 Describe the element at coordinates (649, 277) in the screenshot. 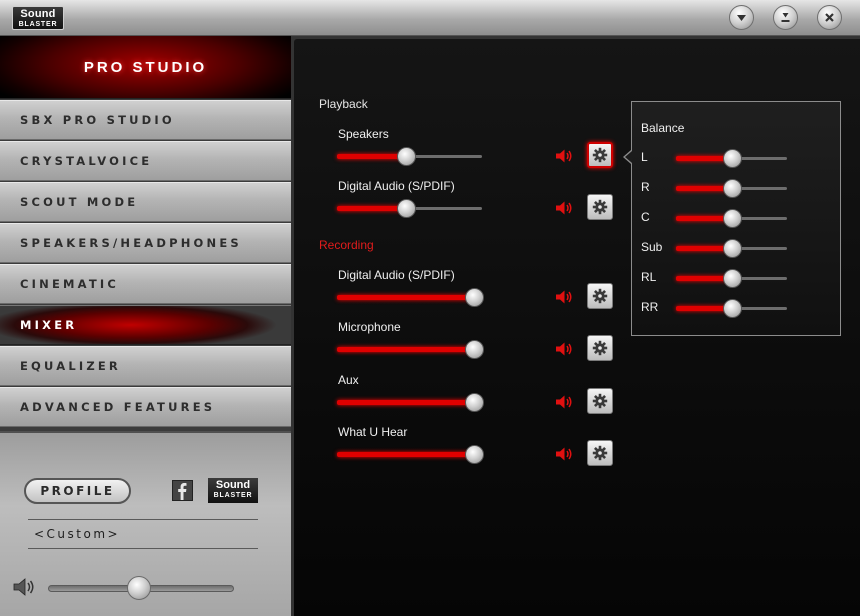

I see `balance-channel-label: RL` at that location.